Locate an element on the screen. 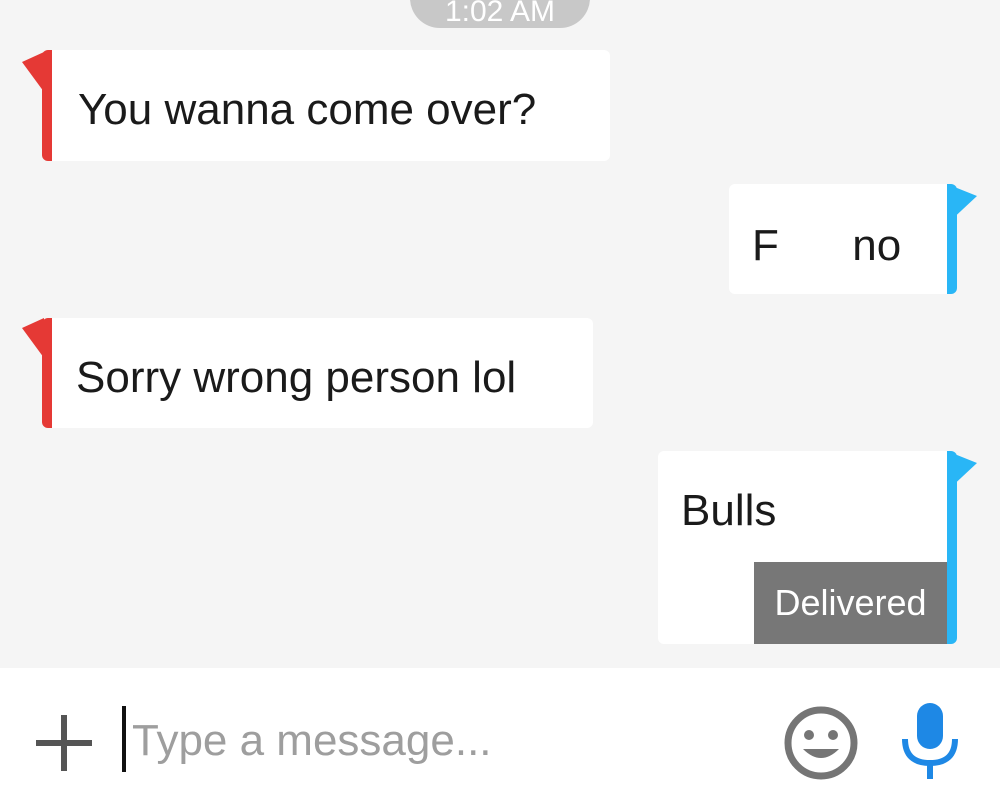 The height and width of the screenshot is (800, 1000). timestamp-pill: 1:02 AM is located at coordinates (500, 14).